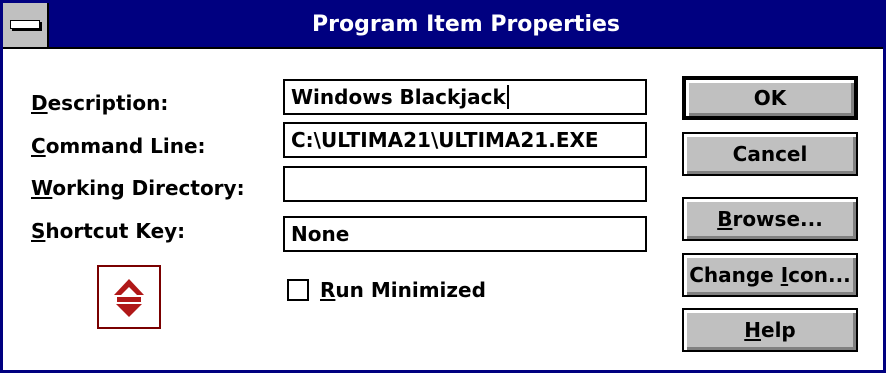 This screenshot has width=886, height=373. Describe the element at coordinates (770, 98) in the screenshot. I see `ok-button: OK` at that location.